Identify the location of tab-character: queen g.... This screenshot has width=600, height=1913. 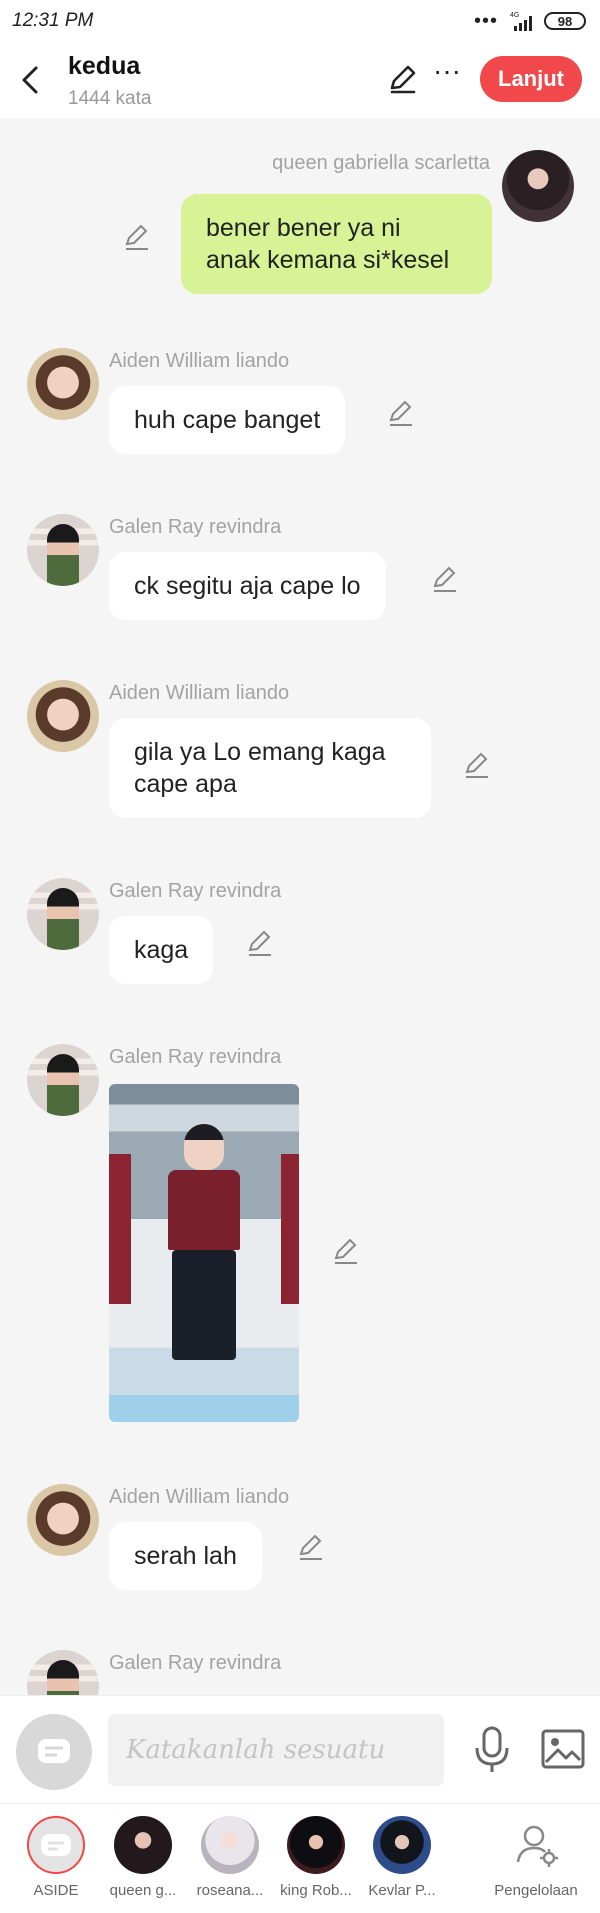
(144, 1864).